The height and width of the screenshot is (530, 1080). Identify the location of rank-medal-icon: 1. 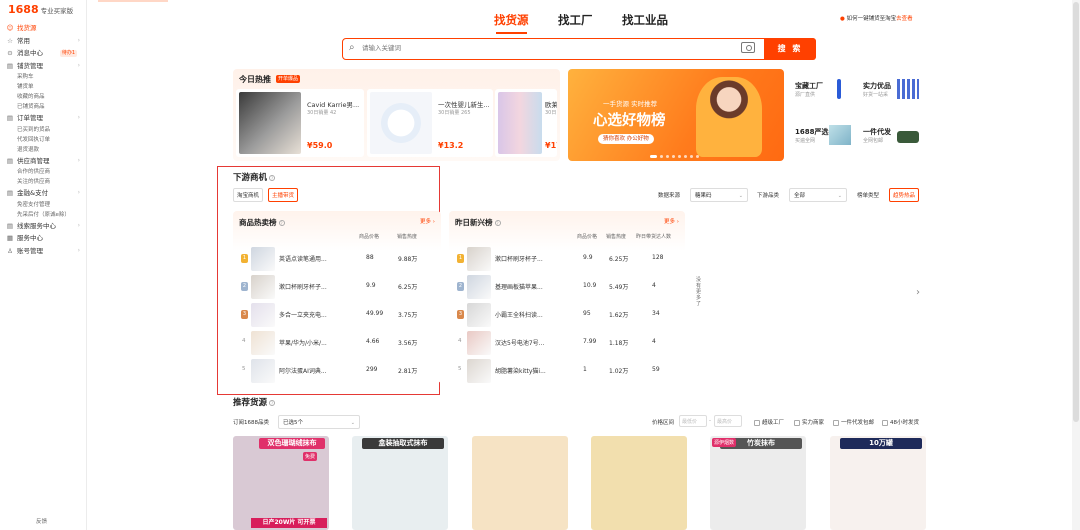
(244, 258).